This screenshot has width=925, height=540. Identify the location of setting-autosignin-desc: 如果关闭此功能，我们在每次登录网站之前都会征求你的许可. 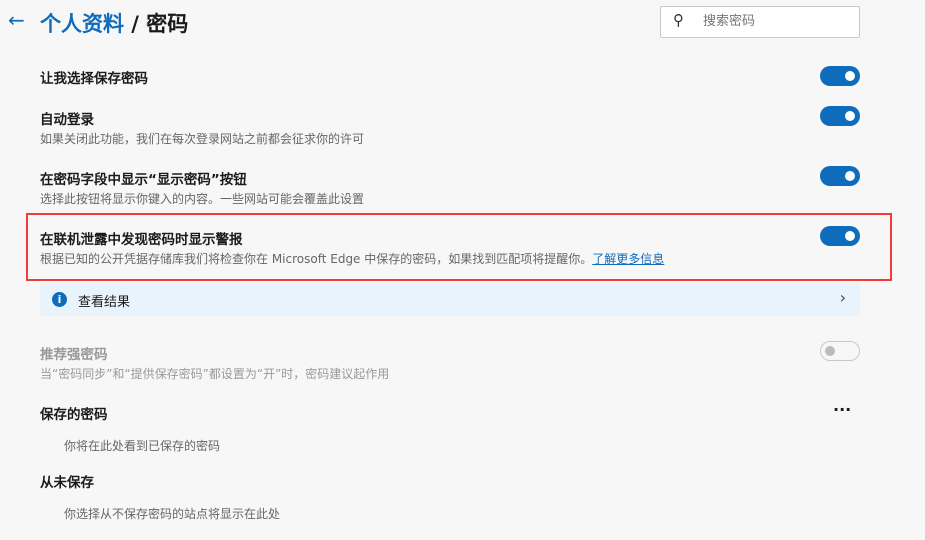
(202, 139).